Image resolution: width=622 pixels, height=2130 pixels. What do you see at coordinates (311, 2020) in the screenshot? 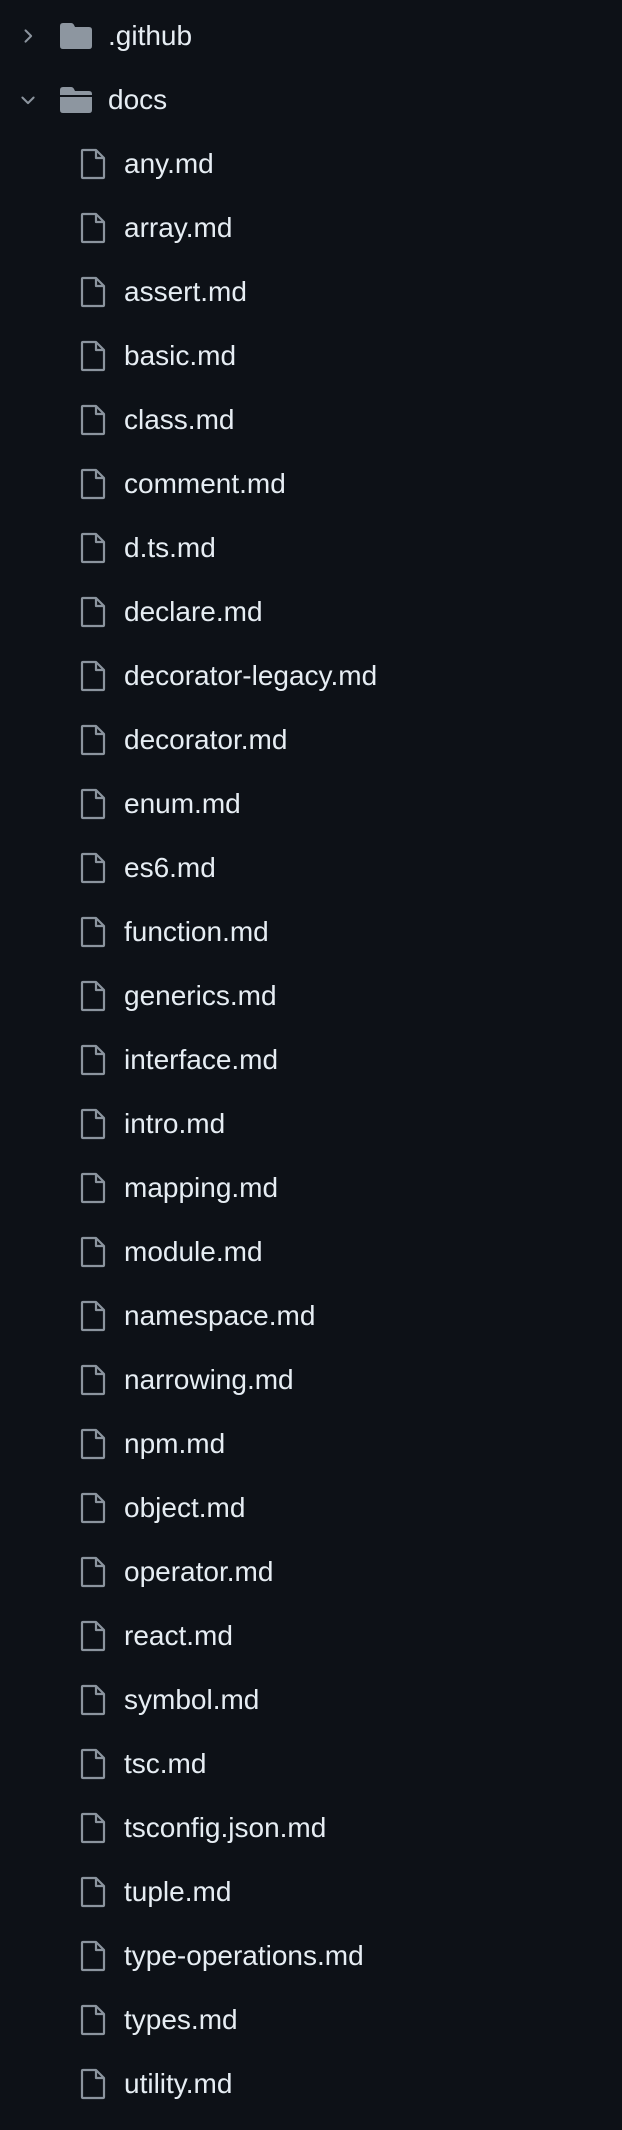
I see `file-row-types-md: types.md` at bounding box center [311, 2020].